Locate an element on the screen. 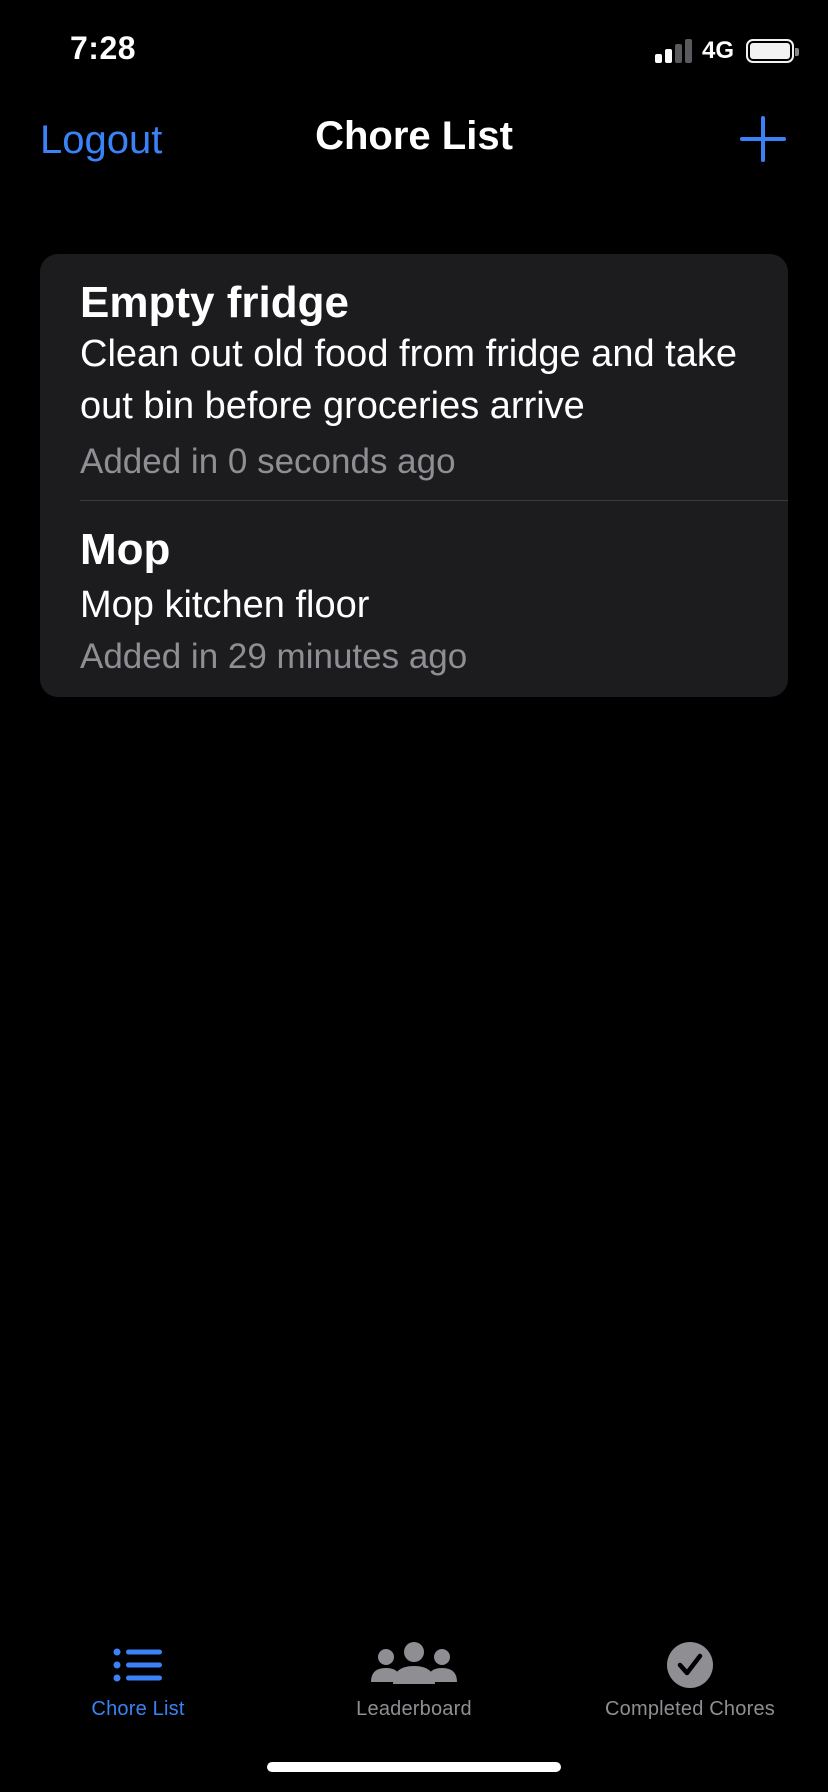 This screenshot has height=1792, width=828. chore-added-time: Added in 29 minutes ago is located at coordinates (274, 656).